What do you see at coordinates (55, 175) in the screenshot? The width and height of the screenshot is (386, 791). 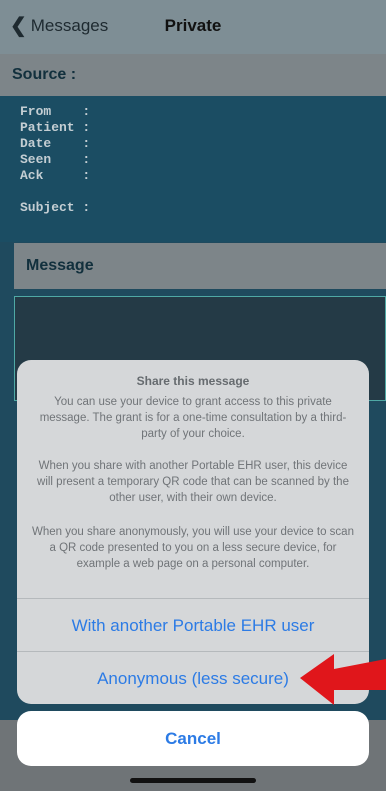 I see `field-ack: Ack :` at bounding box center [55, 175].